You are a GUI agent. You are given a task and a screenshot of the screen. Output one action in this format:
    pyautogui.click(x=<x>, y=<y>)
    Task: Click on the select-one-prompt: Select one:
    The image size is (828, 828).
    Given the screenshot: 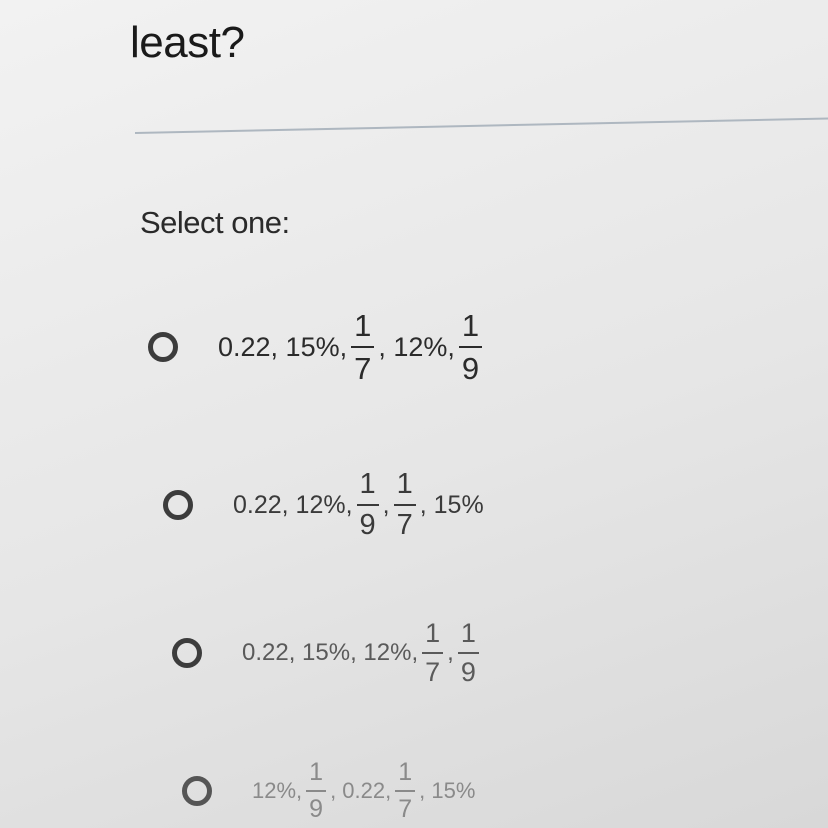 What is the action you would take?
    pyautogui.click(x=215, y=222)
    